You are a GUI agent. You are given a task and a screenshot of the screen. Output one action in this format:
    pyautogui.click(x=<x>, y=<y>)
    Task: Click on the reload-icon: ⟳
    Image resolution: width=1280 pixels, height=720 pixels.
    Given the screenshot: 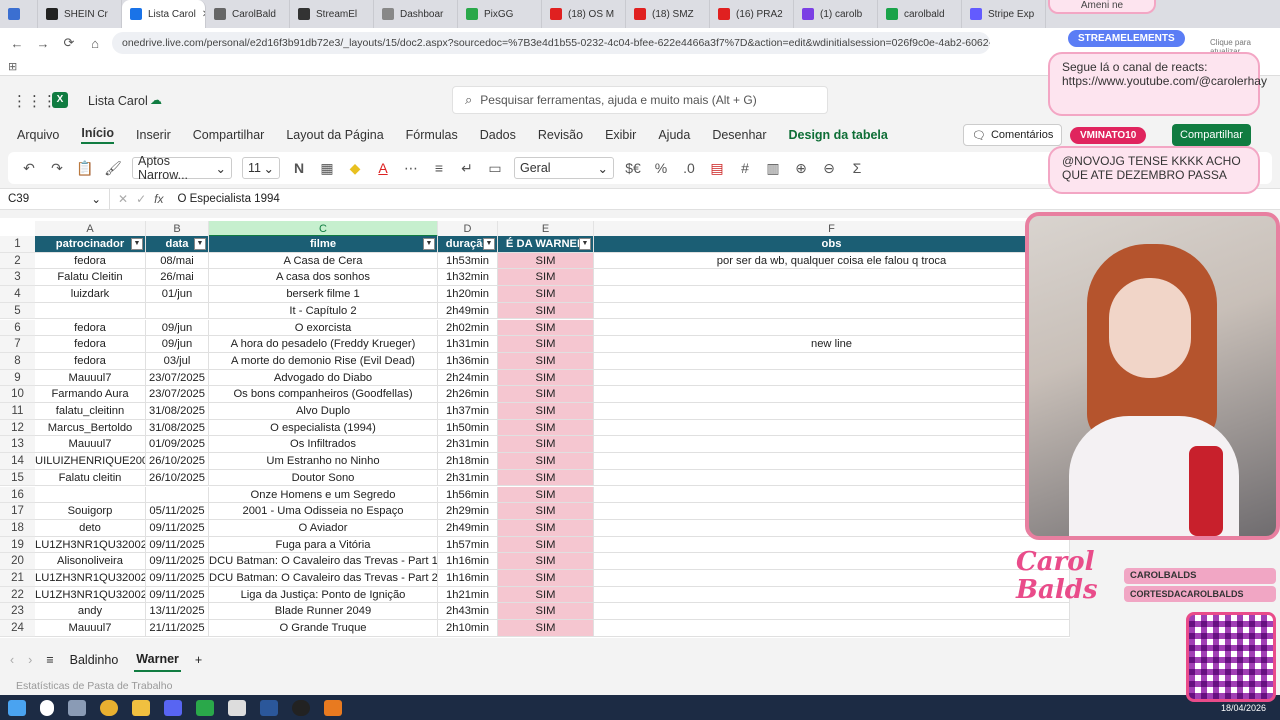 What is the action you would take?
    pyautogui.click(x=69, y=43)
    